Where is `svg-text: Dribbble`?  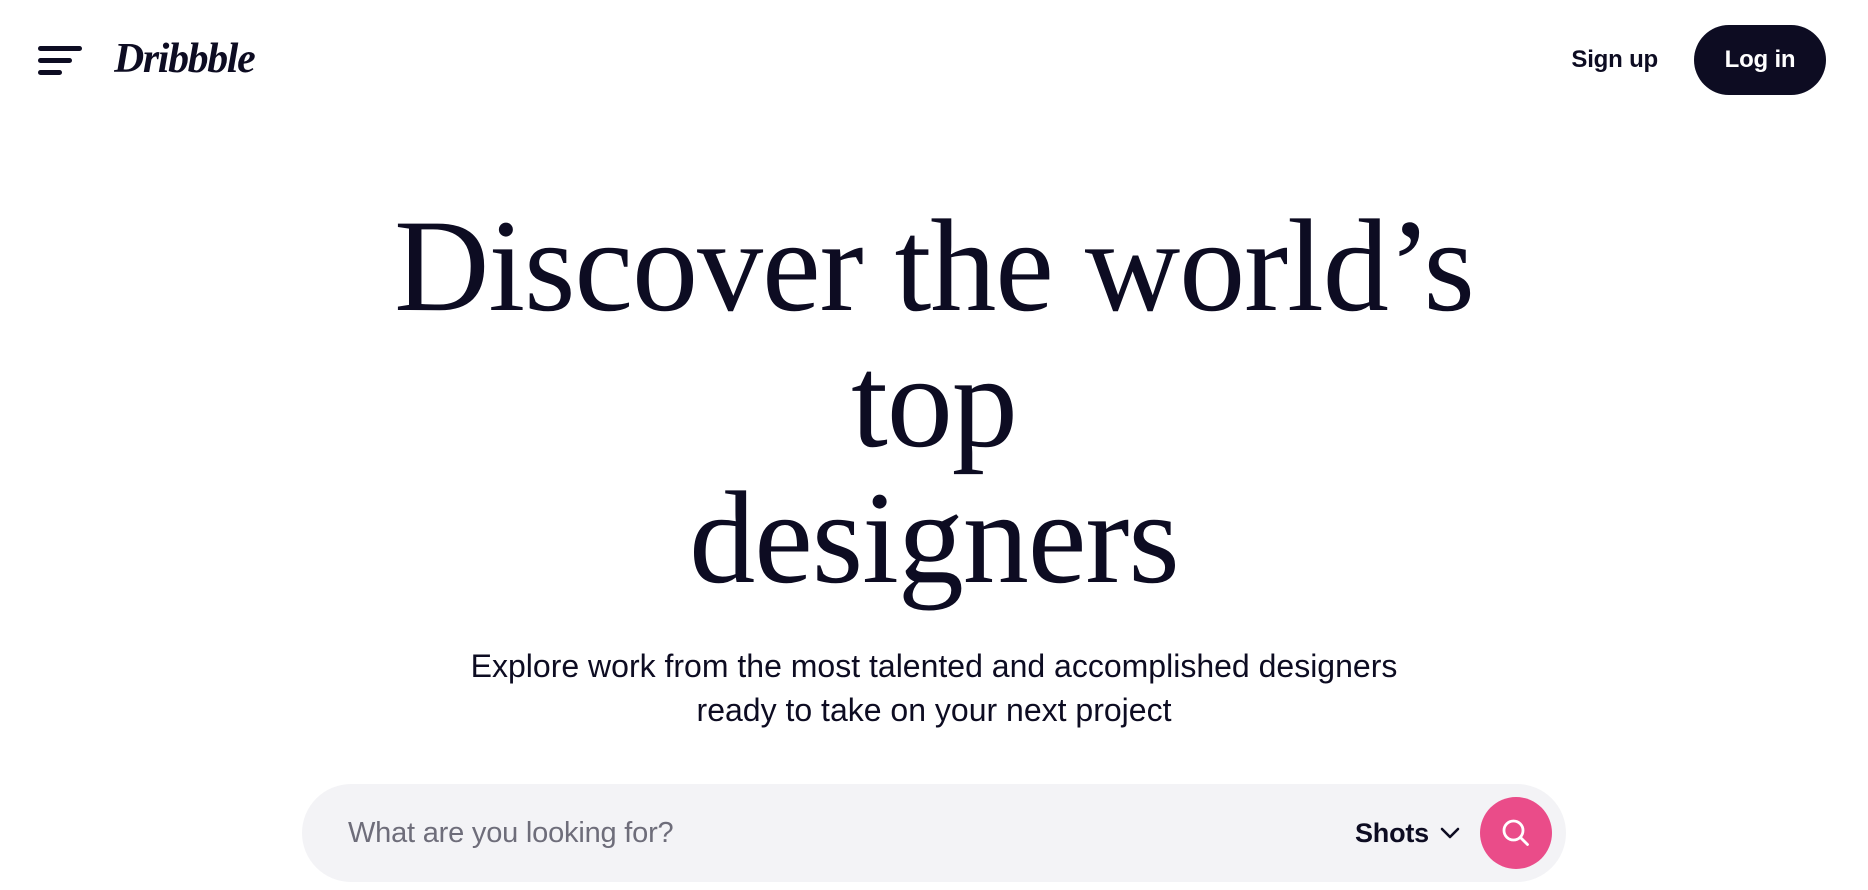
svg-text: Dribbble is located at coordinates (184, 59).